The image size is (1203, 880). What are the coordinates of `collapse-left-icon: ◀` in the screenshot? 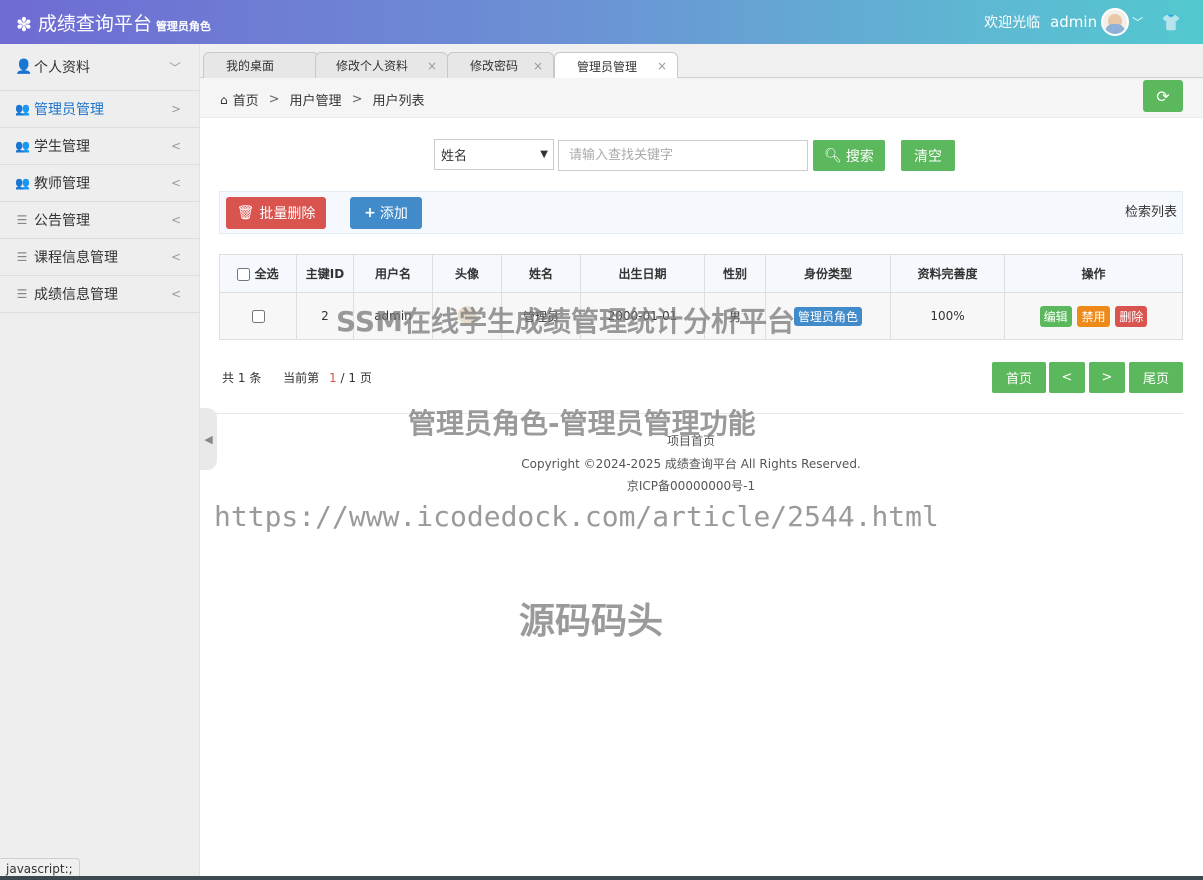 It's located at (208, 439).